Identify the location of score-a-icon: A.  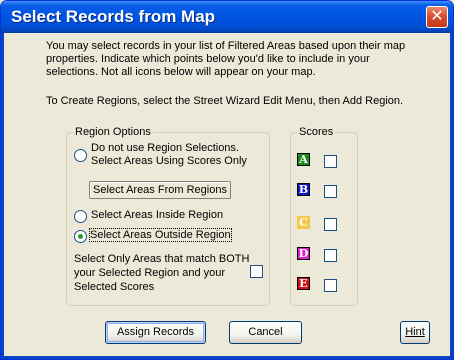
(303, 159).